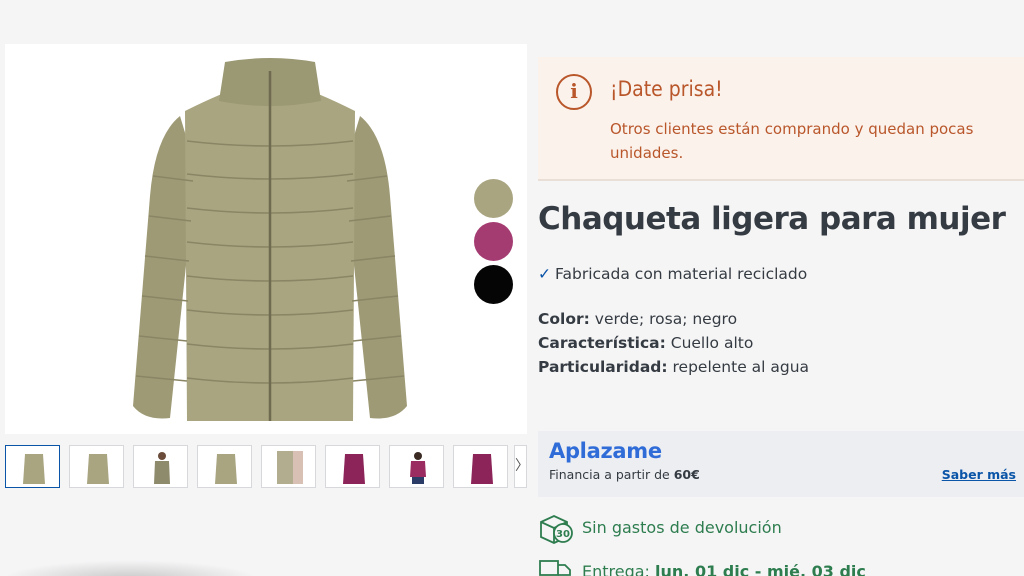  I want to click on financing-text: Financia a partir de 60€, so click(624, 474).